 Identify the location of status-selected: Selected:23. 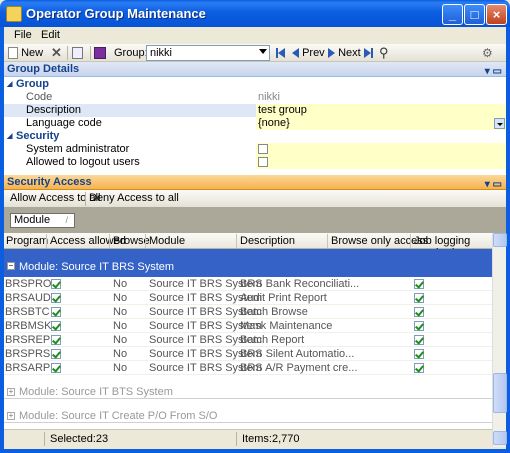
(79, 439).